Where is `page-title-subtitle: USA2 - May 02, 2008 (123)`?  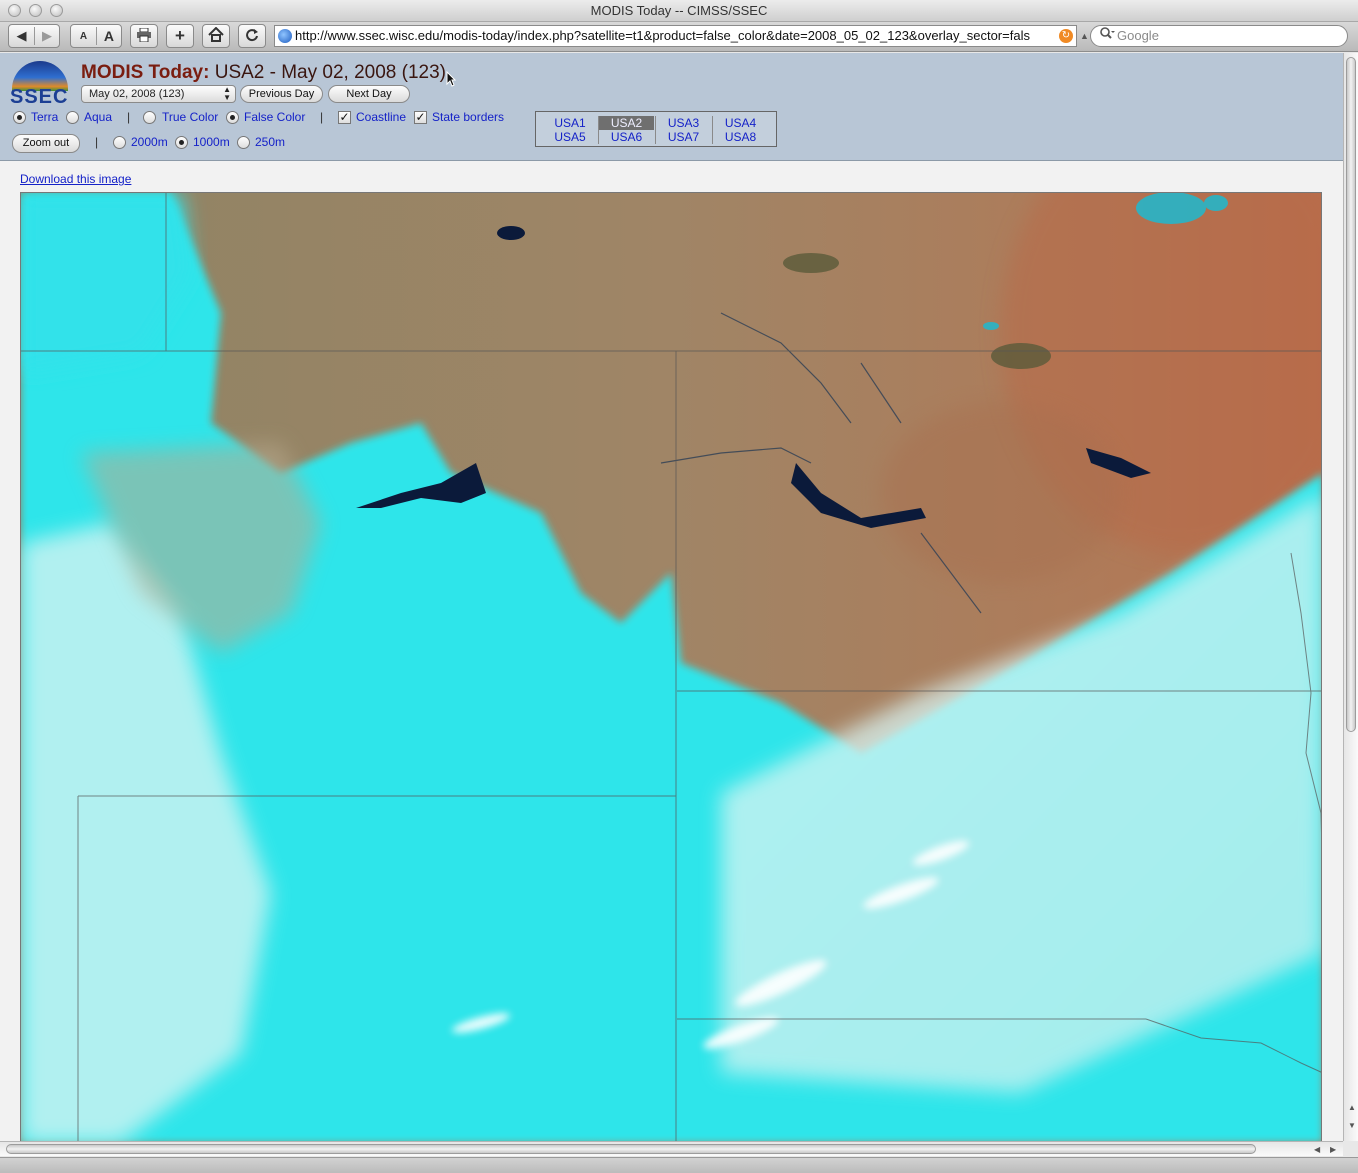
page-title-subtitle: USA2 - May 02, 2008 (123) is located at coordinates (328, 72).